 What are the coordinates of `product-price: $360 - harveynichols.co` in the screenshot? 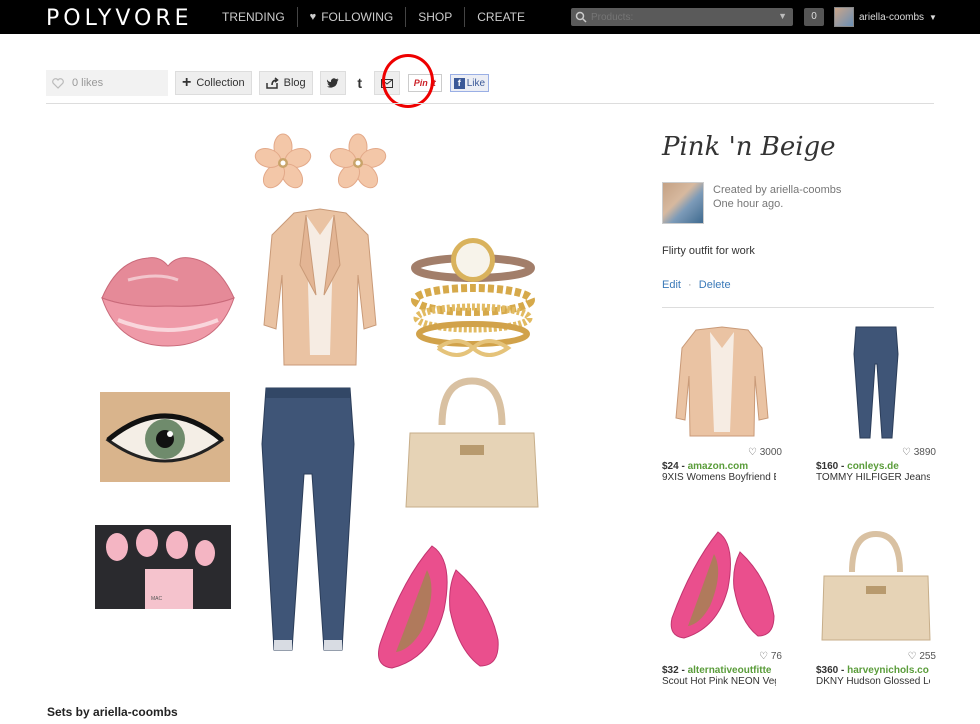 It's located at (876, 670).